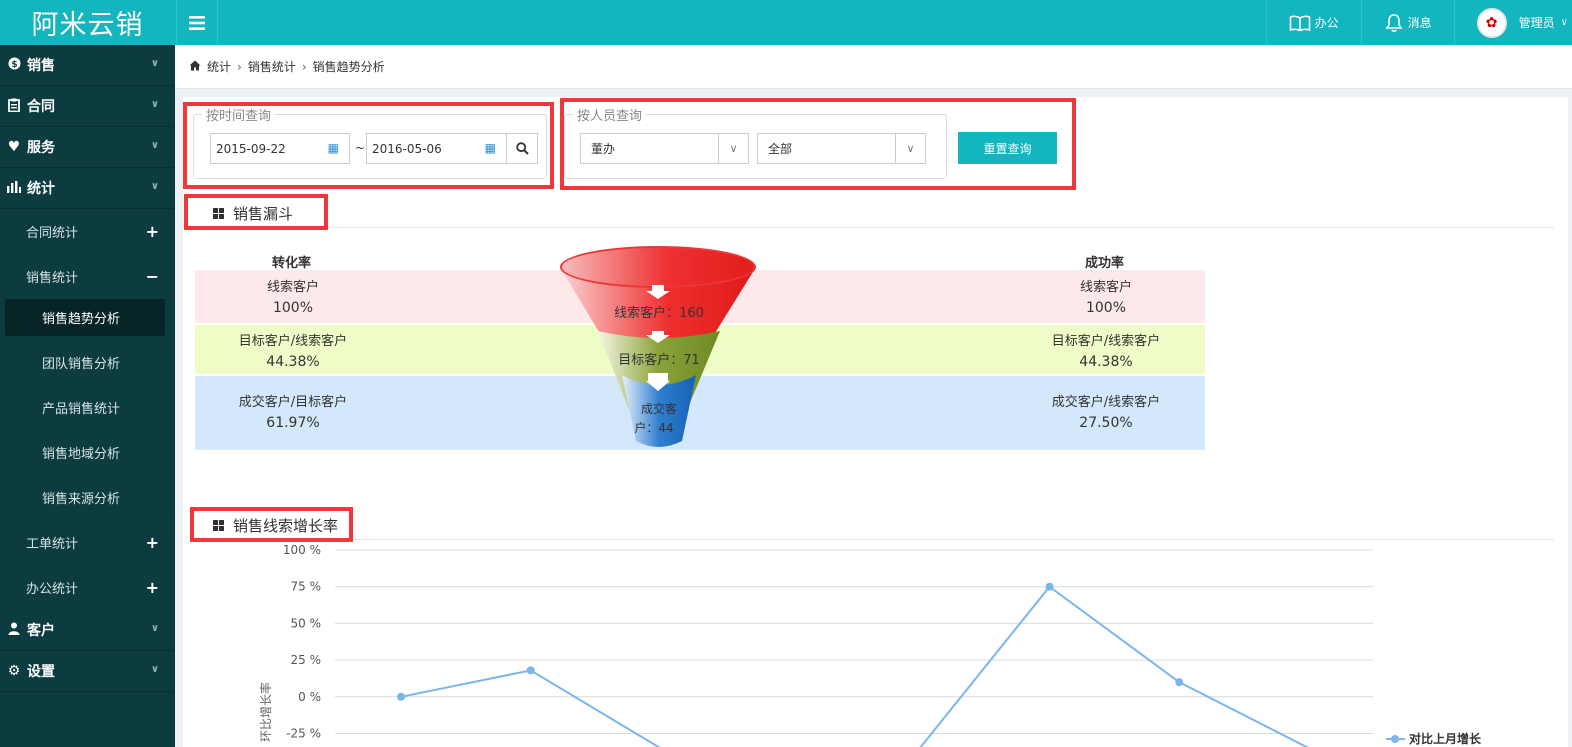 The width and height of the screenshot is (1572, 747). I want to click on conv-label: 线索客户, so click(292, 287).